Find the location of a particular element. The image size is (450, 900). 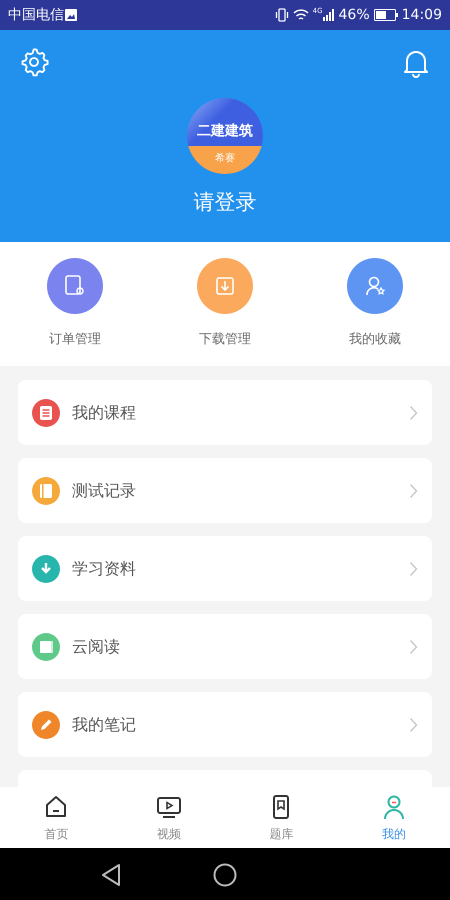

clock-time: 14:09 is located at coordinates (422, 15).